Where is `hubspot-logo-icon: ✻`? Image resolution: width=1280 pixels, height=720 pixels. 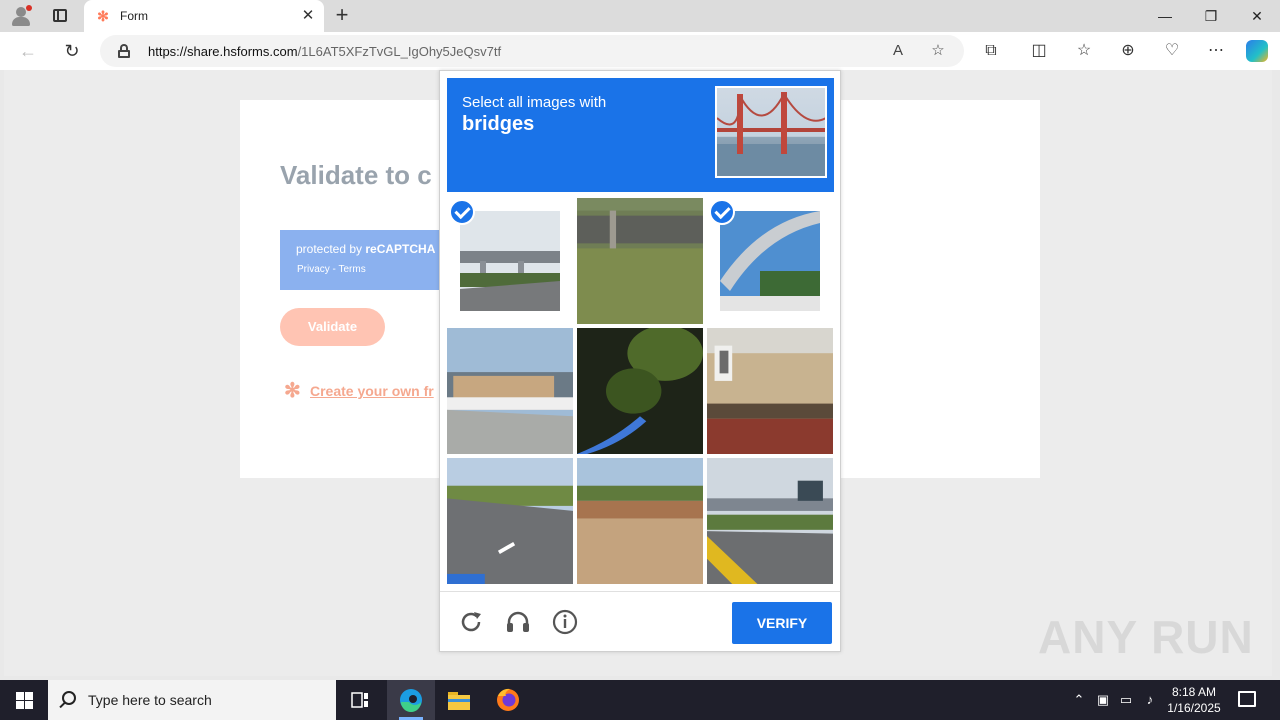 hubspot-logo-icon: ✻ is located at coordinates (292, 391).